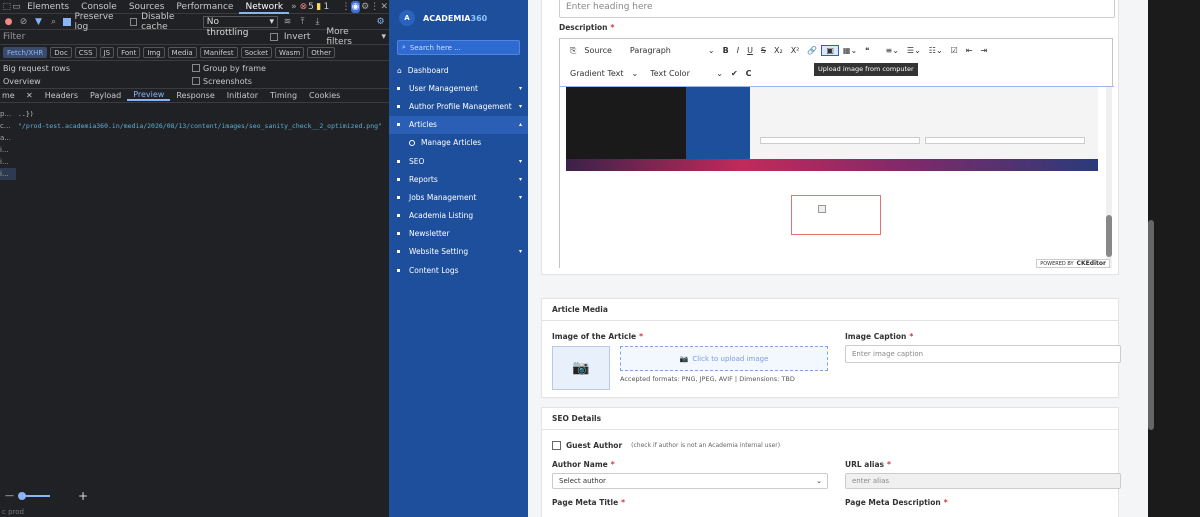  I want to click on chip-font: Font, so click(129, 52).